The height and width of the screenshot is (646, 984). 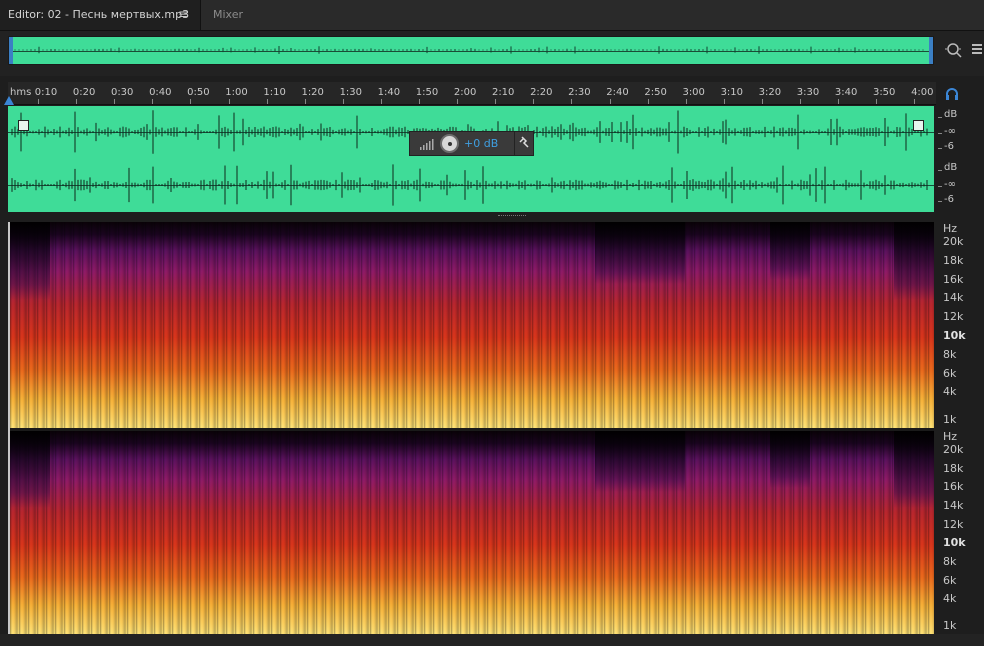 What do you see at coordinates (9, 428) in the screenshot?
I see `spectral-left-edge` at bounding box center [9, 428].